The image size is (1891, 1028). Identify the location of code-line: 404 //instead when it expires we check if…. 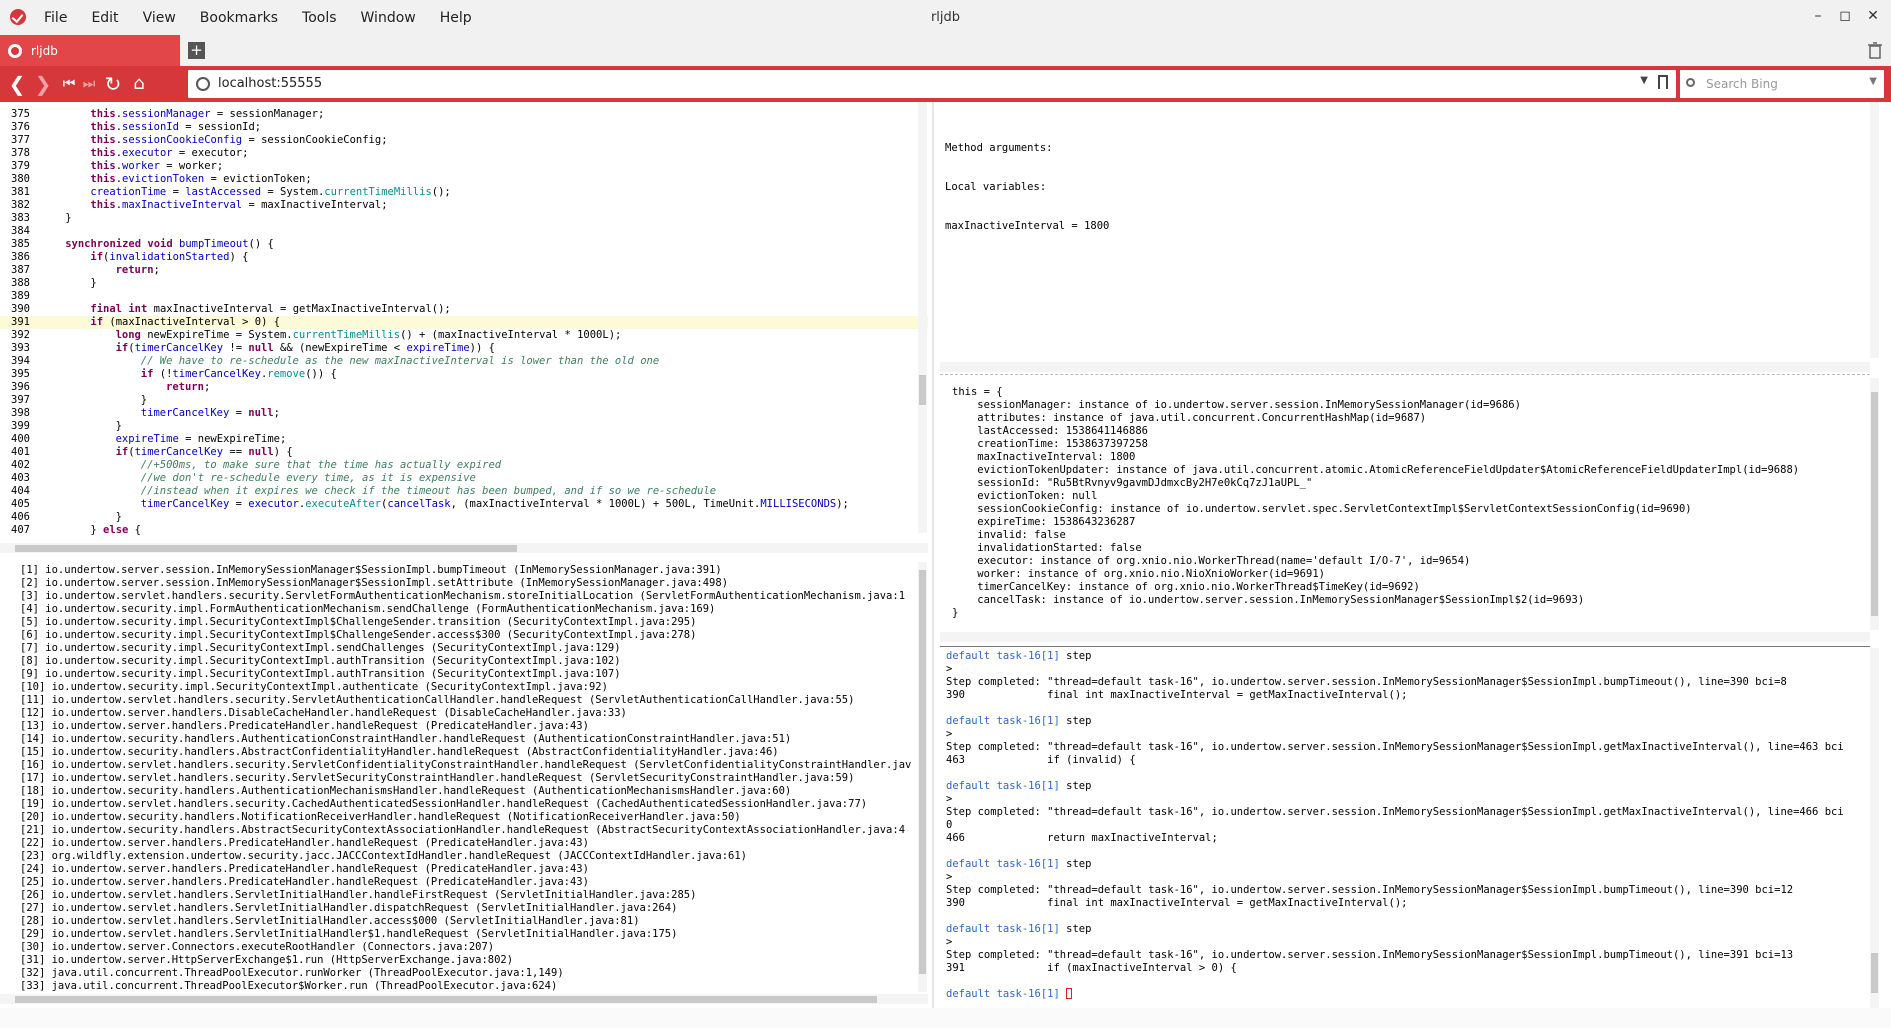
(464, 491).